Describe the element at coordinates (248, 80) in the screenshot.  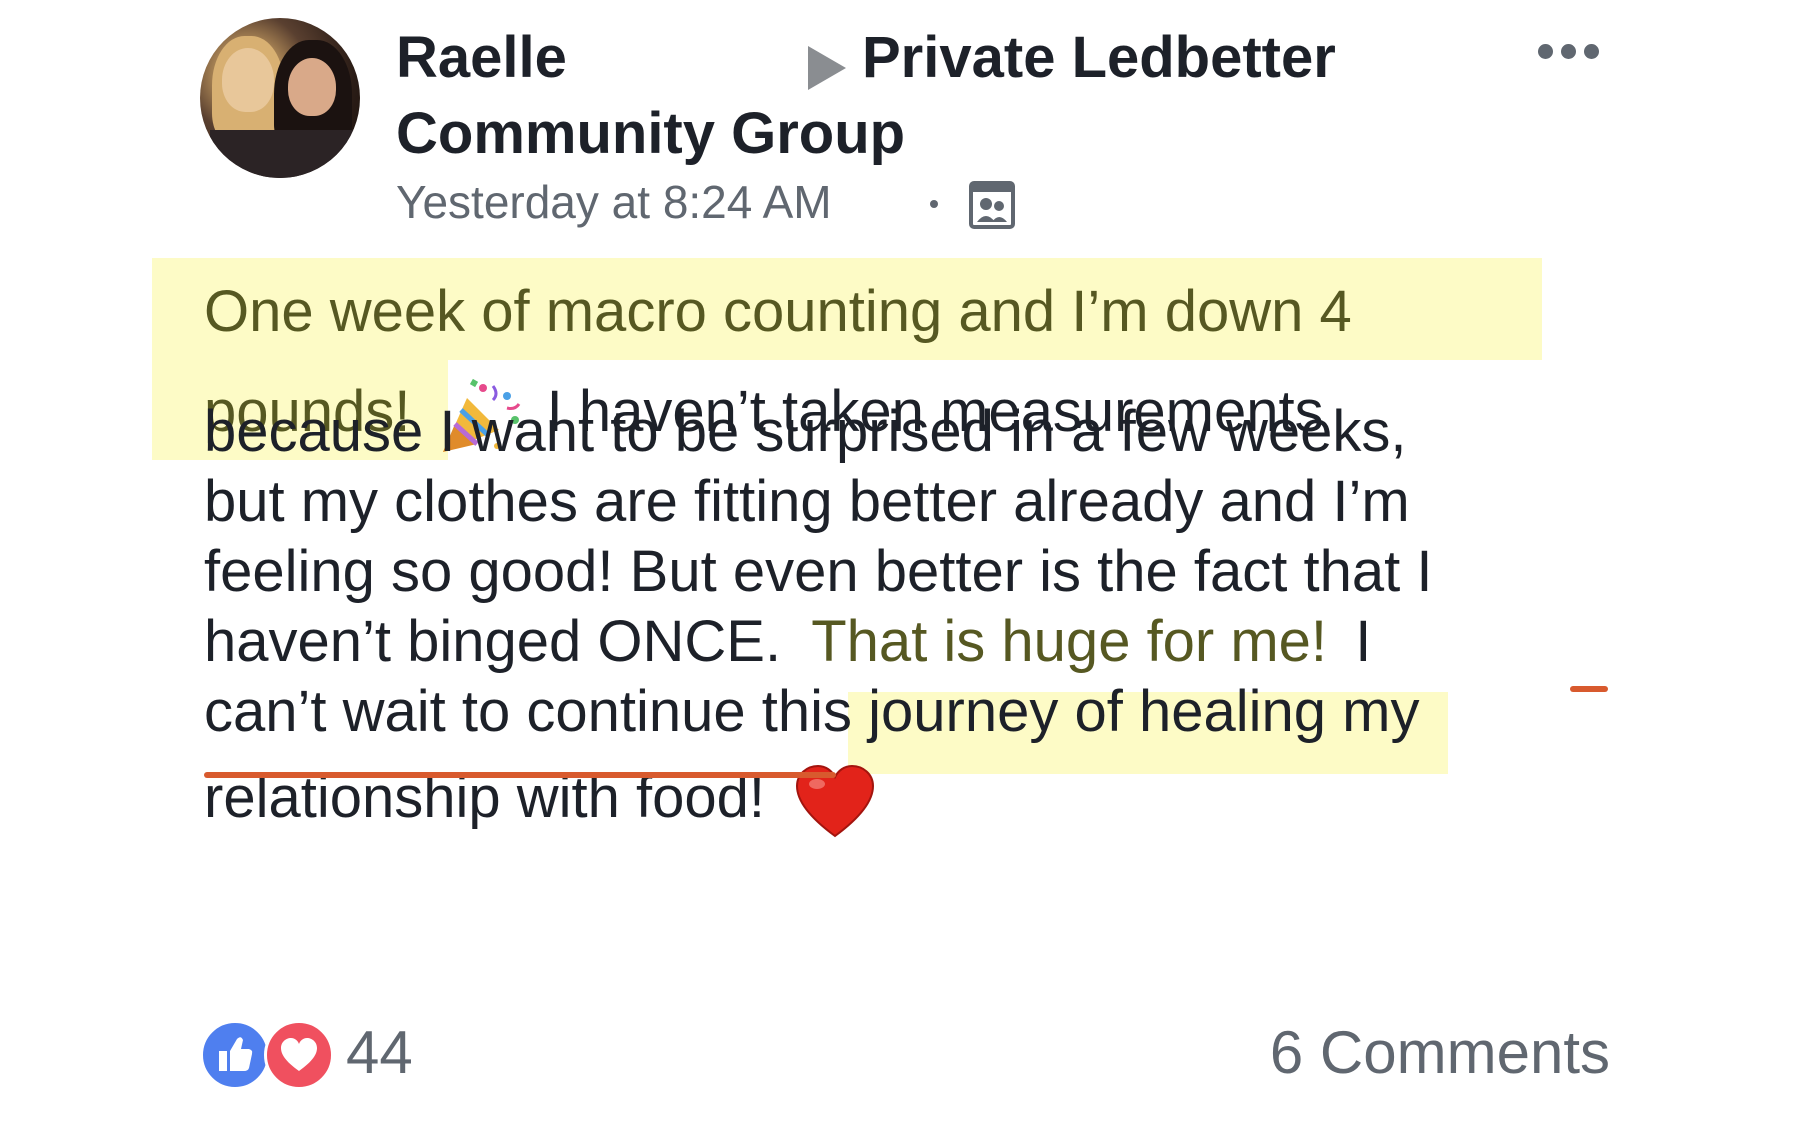
I see `avatar-face-left` at that location.